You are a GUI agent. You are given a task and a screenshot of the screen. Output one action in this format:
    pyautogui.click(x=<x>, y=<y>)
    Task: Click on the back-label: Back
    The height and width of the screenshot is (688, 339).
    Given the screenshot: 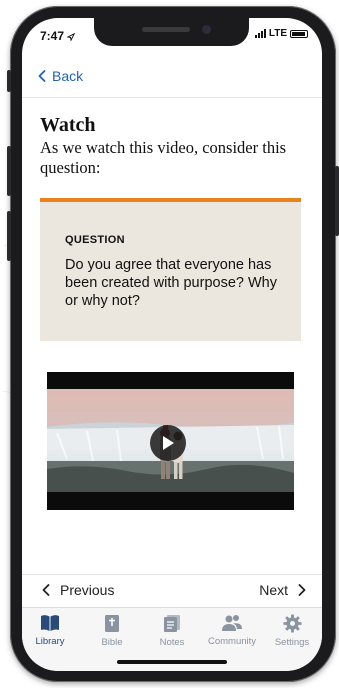 What is the action you would take?
    pyautogui.click(x=68, y=76)
    